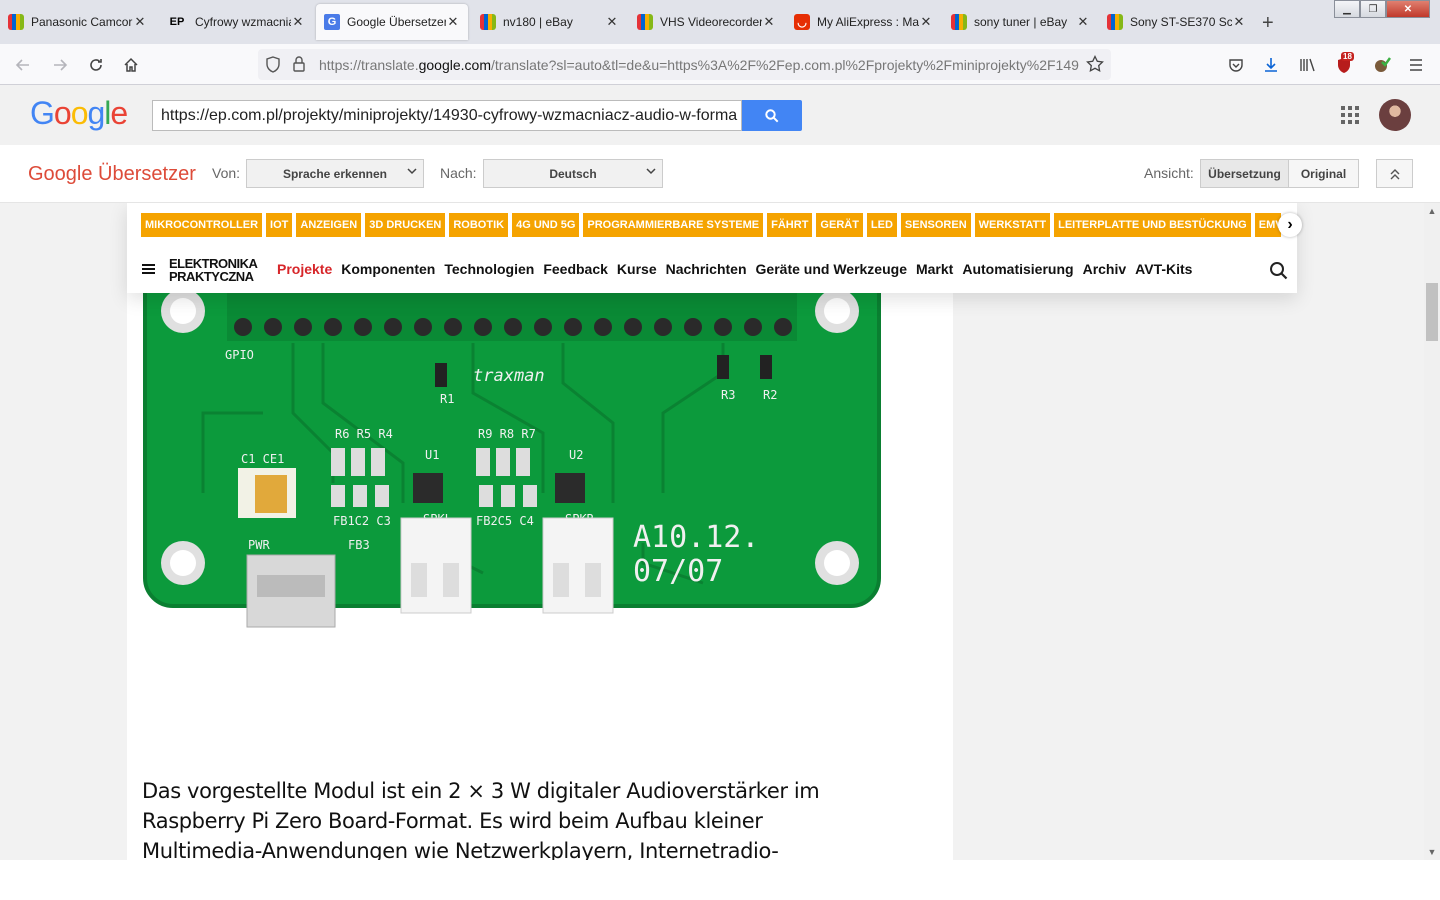 This screenshot has width=1440, height=900. Describe the element at coordinates (546, 225) in the screenshot. I see `category-tag: 4G UND 5G` at that location.